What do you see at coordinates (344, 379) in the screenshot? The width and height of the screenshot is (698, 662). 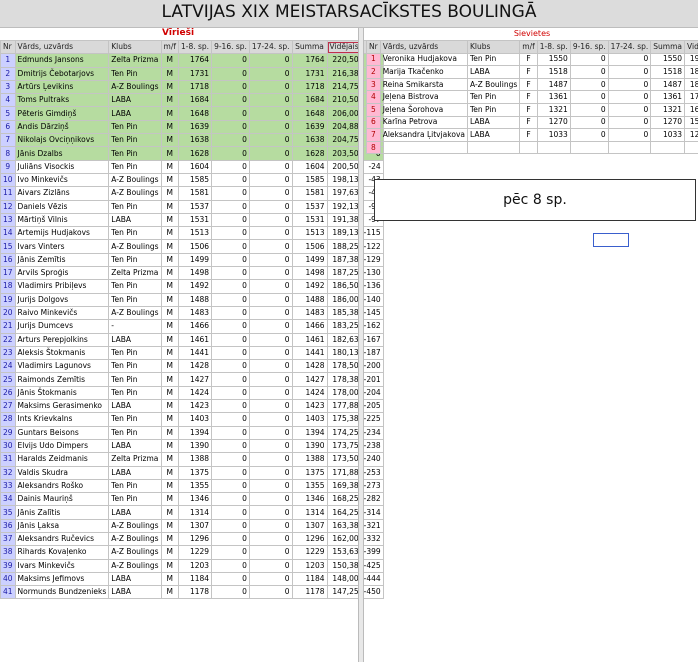 I see `table-cell: 178,38` at bounding box center [344, 379].